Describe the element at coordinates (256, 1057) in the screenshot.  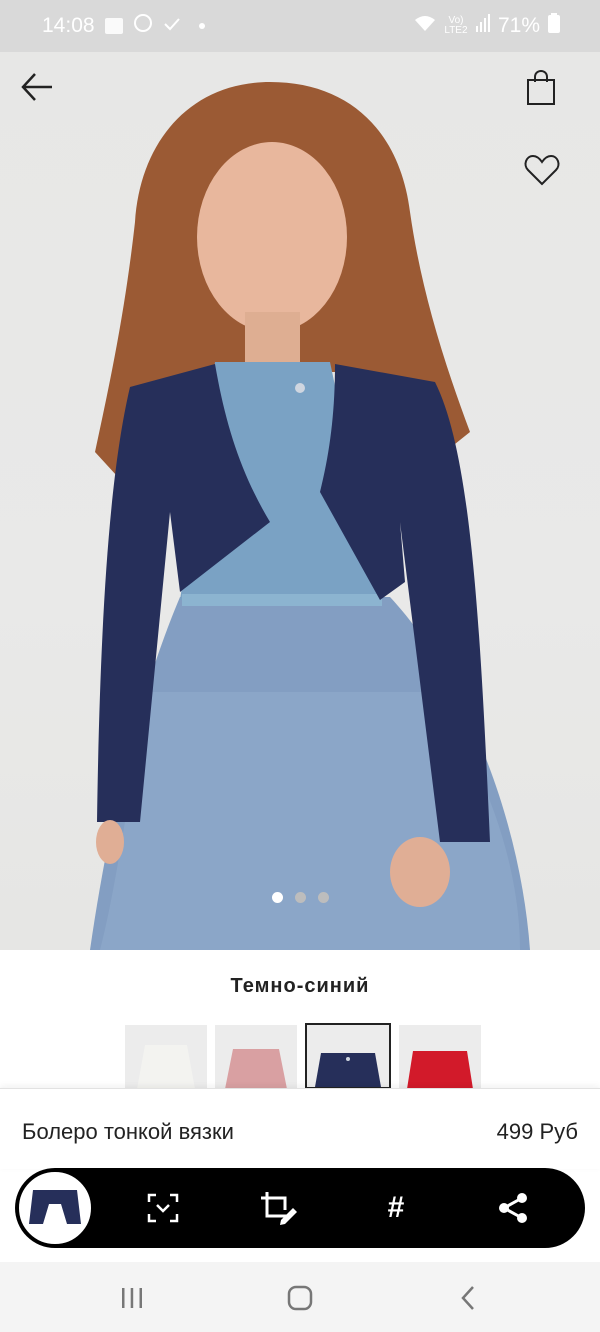
I see `swatch-pink` at that location.